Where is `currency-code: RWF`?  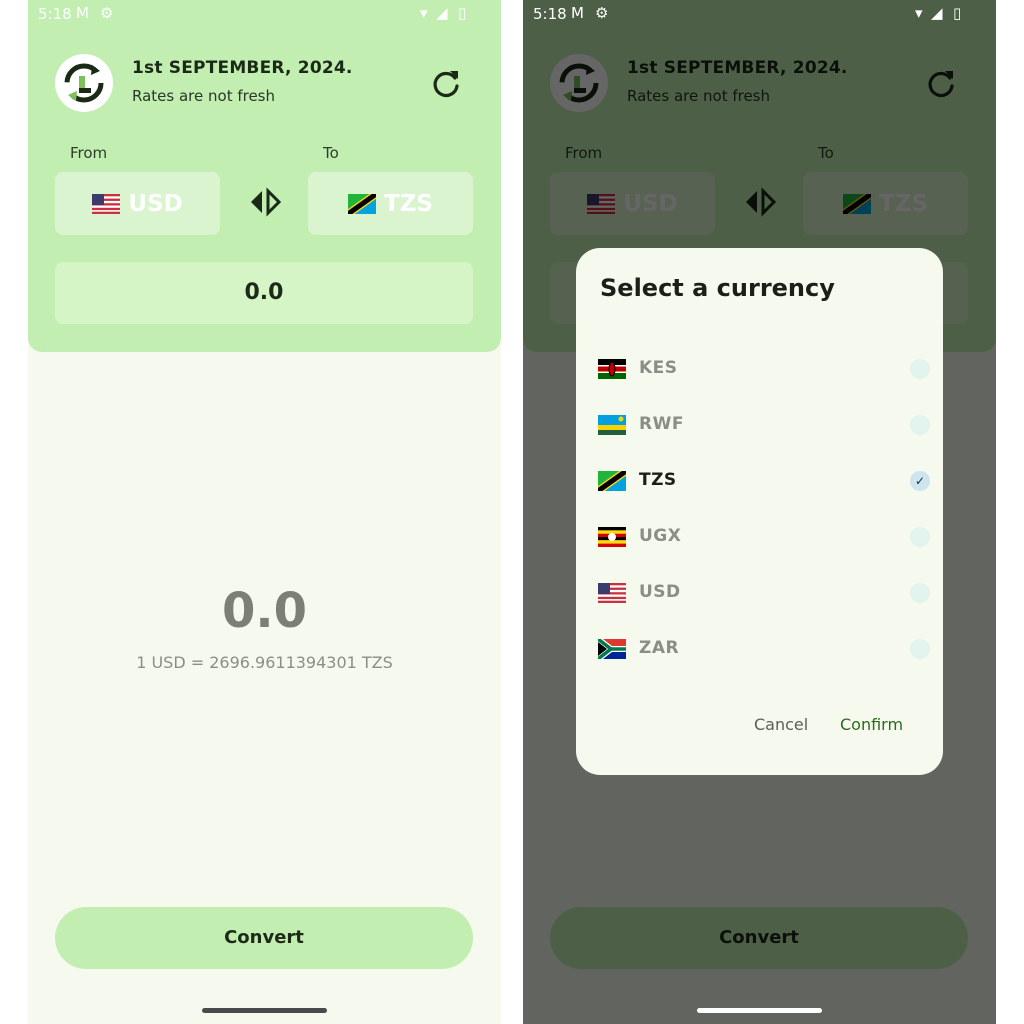
currency-code: RWF is located at coordinates (661, 424).